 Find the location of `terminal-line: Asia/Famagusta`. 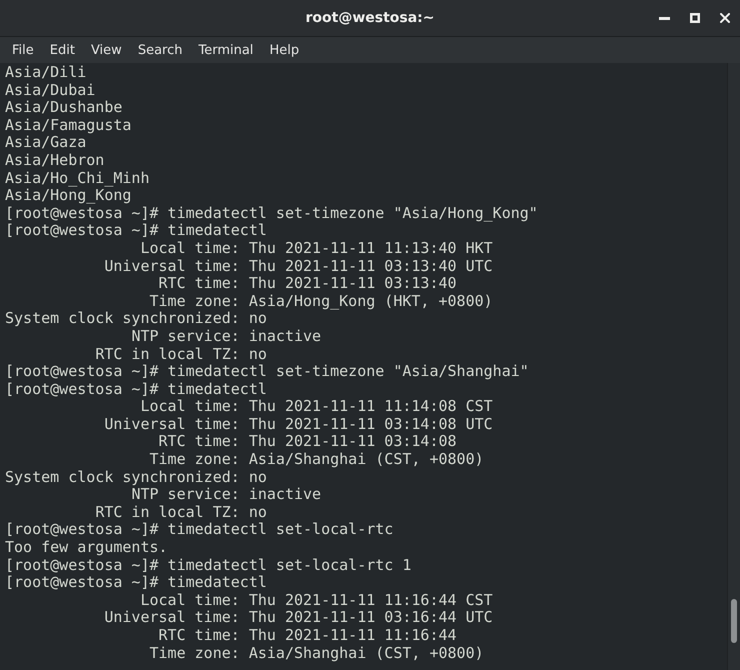

terminal-line: Asia/Famagusta is located at coordinates (68, 125).